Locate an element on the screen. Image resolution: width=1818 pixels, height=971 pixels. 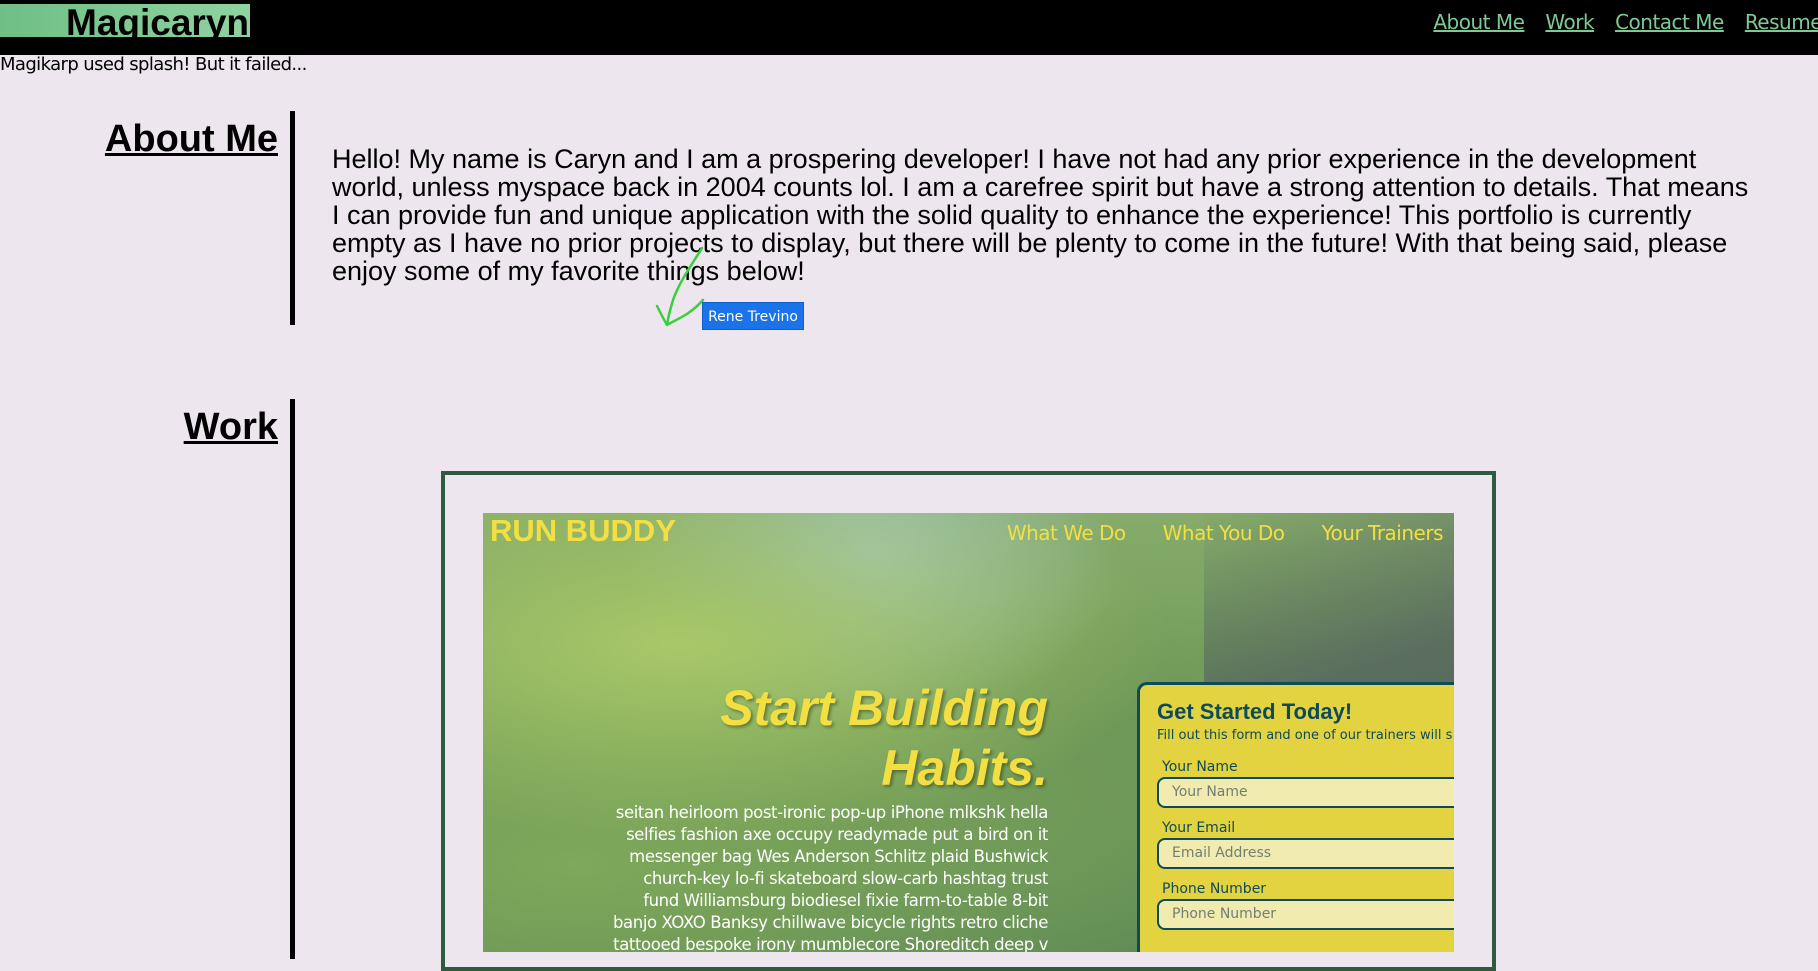
about-heading: About Me is located at coordinates (191, 139).